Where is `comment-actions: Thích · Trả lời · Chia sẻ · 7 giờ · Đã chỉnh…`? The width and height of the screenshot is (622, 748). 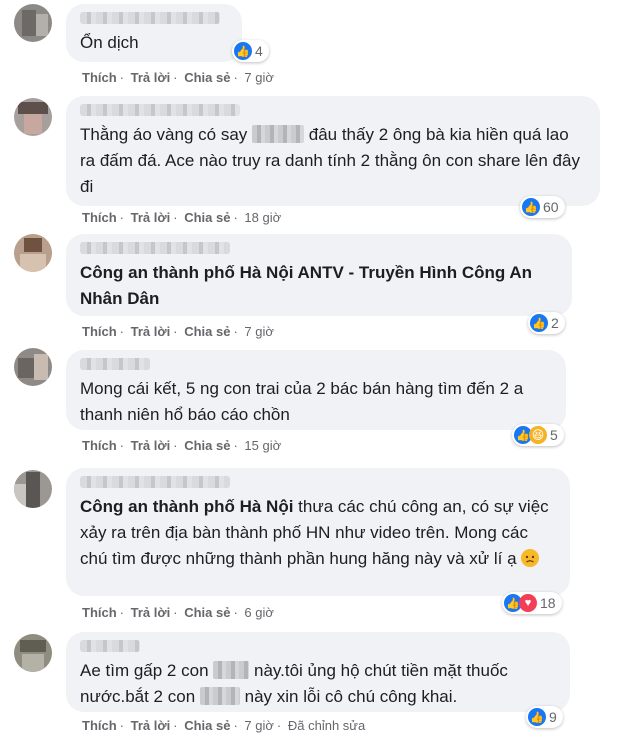
comment-actions: Thích · Trả lời · Chia sẻ · 7 giờ · Đã chỉnh… is located at coordinates (224, 725).